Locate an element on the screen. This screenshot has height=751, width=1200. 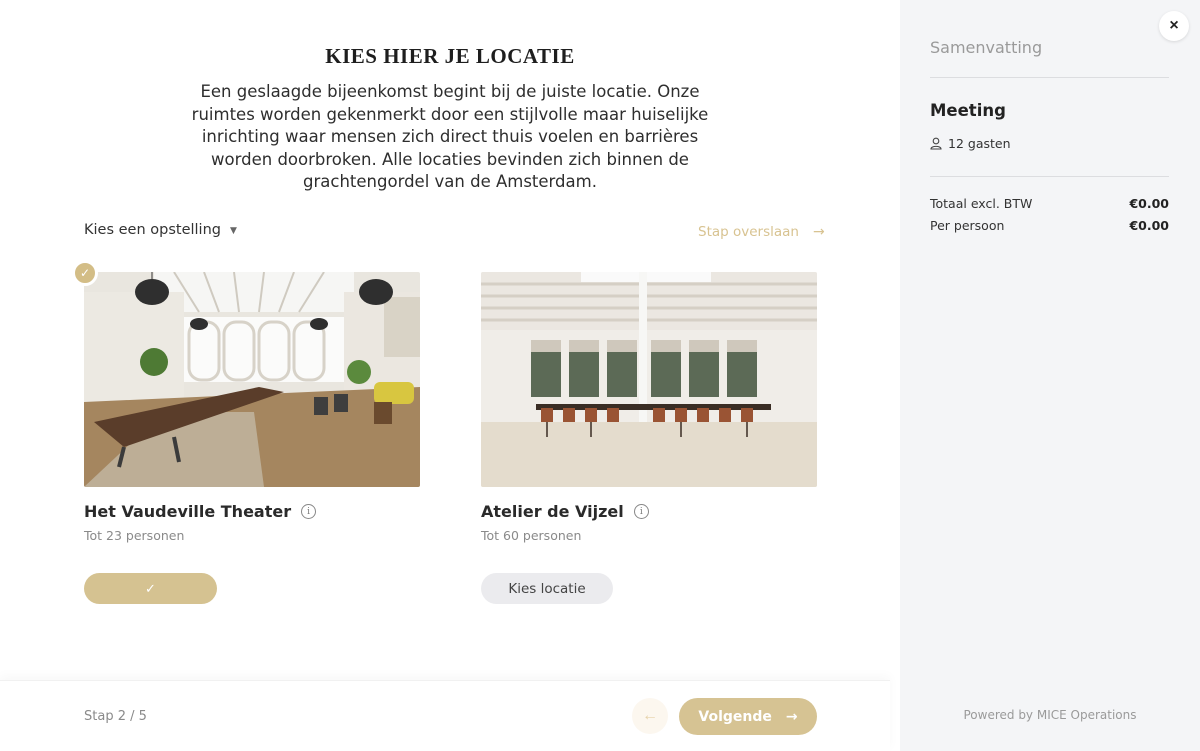
location-name-text: Atelier de Vijzel is located at coordinates (552, 511).